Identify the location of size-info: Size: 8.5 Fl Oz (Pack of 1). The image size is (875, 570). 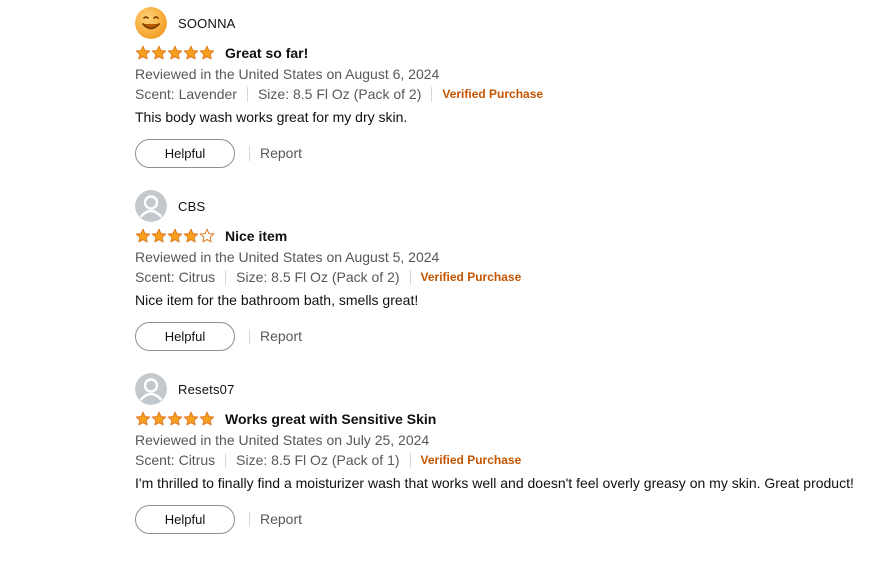
(317, 460).